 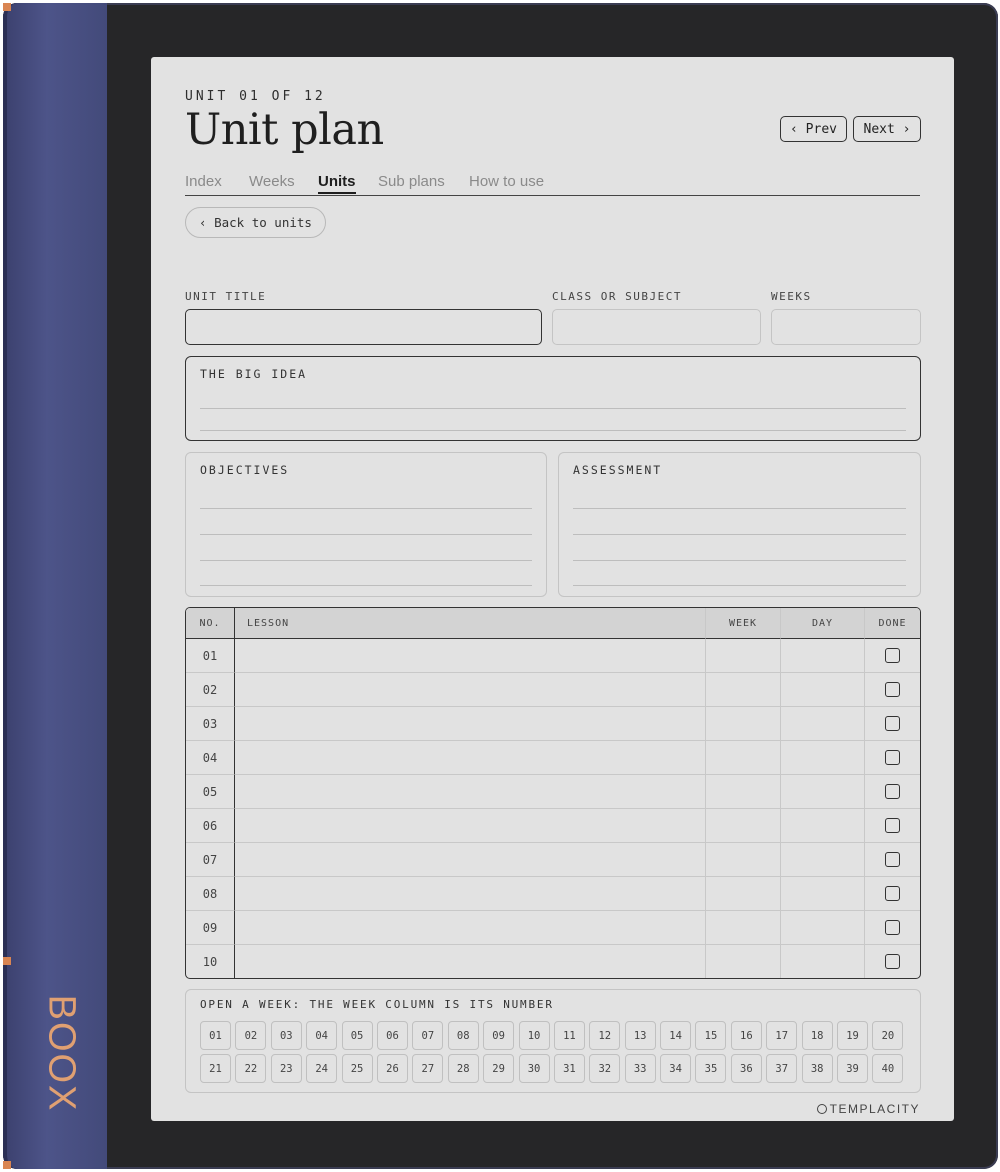 I want to click on week-link-button: 06, so click(x=392, y=1035).